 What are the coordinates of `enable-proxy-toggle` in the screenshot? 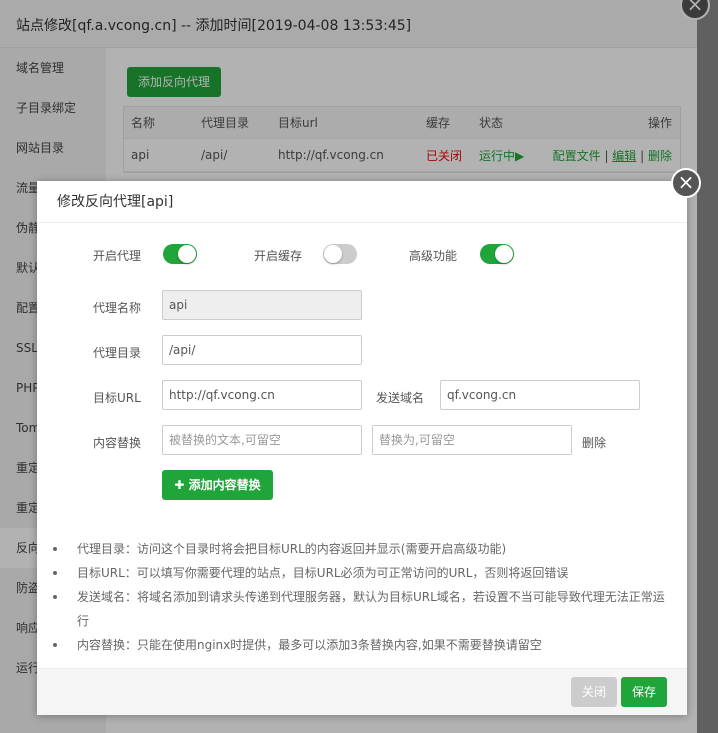 It's located at (180, 254).